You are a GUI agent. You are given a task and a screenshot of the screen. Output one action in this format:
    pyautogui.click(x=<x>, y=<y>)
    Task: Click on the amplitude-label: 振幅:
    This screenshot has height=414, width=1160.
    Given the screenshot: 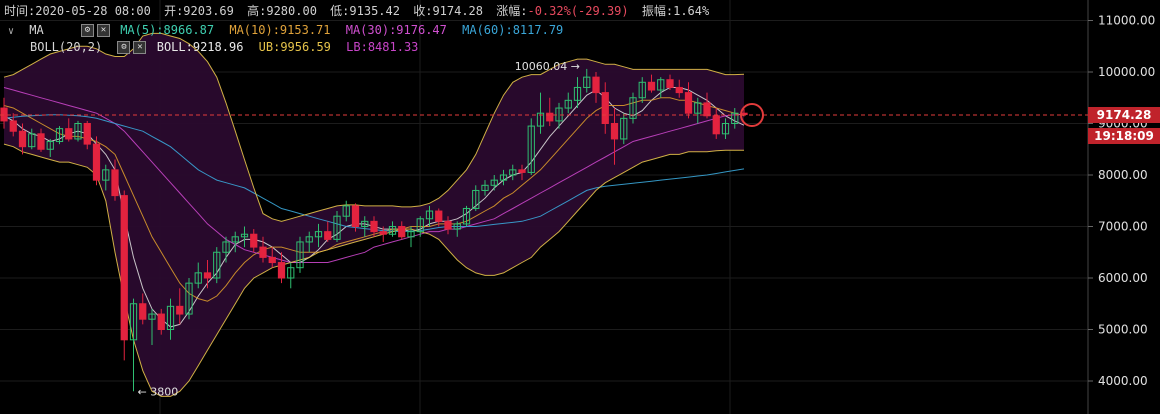 What is the action you would take?
    pyautogui.click(x=657, y=11)
    